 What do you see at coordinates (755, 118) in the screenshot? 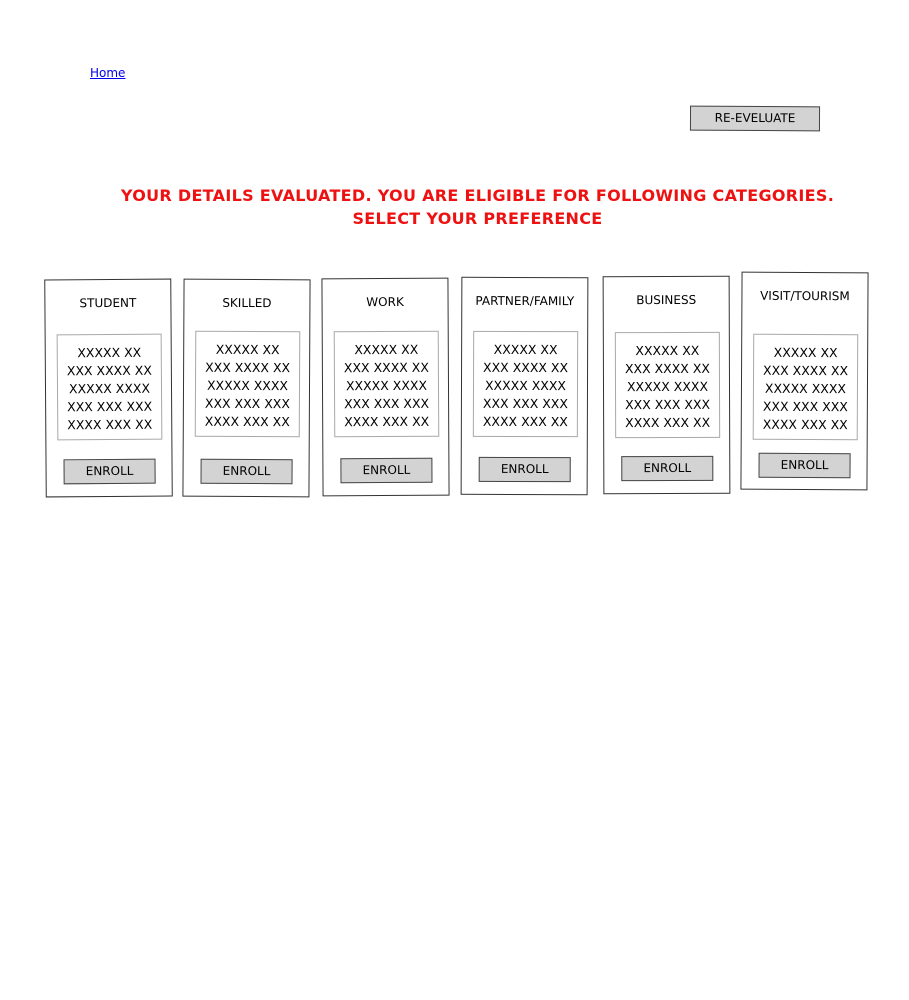
I see `re-evaluate-button: RE-EVELUATE` at bounding box center [755, 118].